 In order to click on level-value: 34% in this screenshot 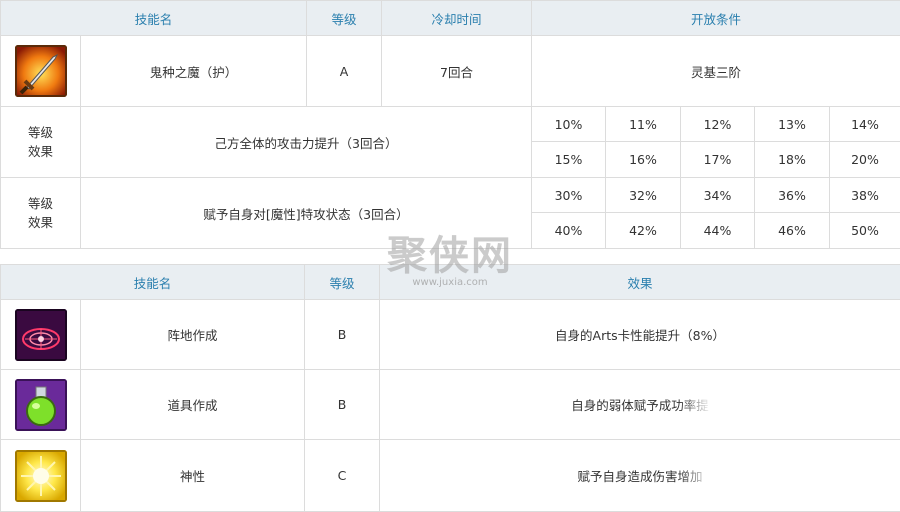, I will do `click(718, 195)`.